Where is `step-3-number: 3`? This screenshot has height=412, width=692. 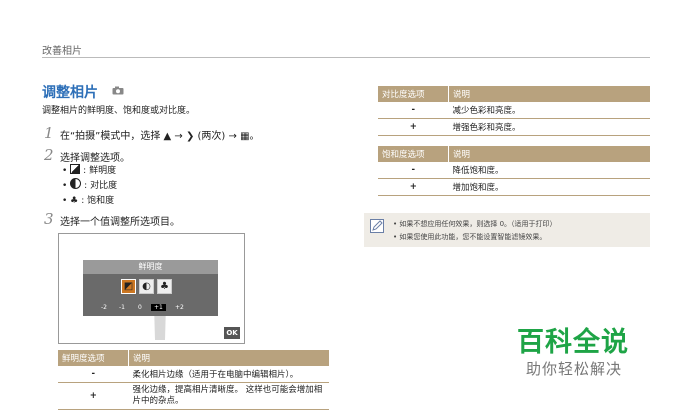
step-3-number: 3 is located at coordinates (49, 219).